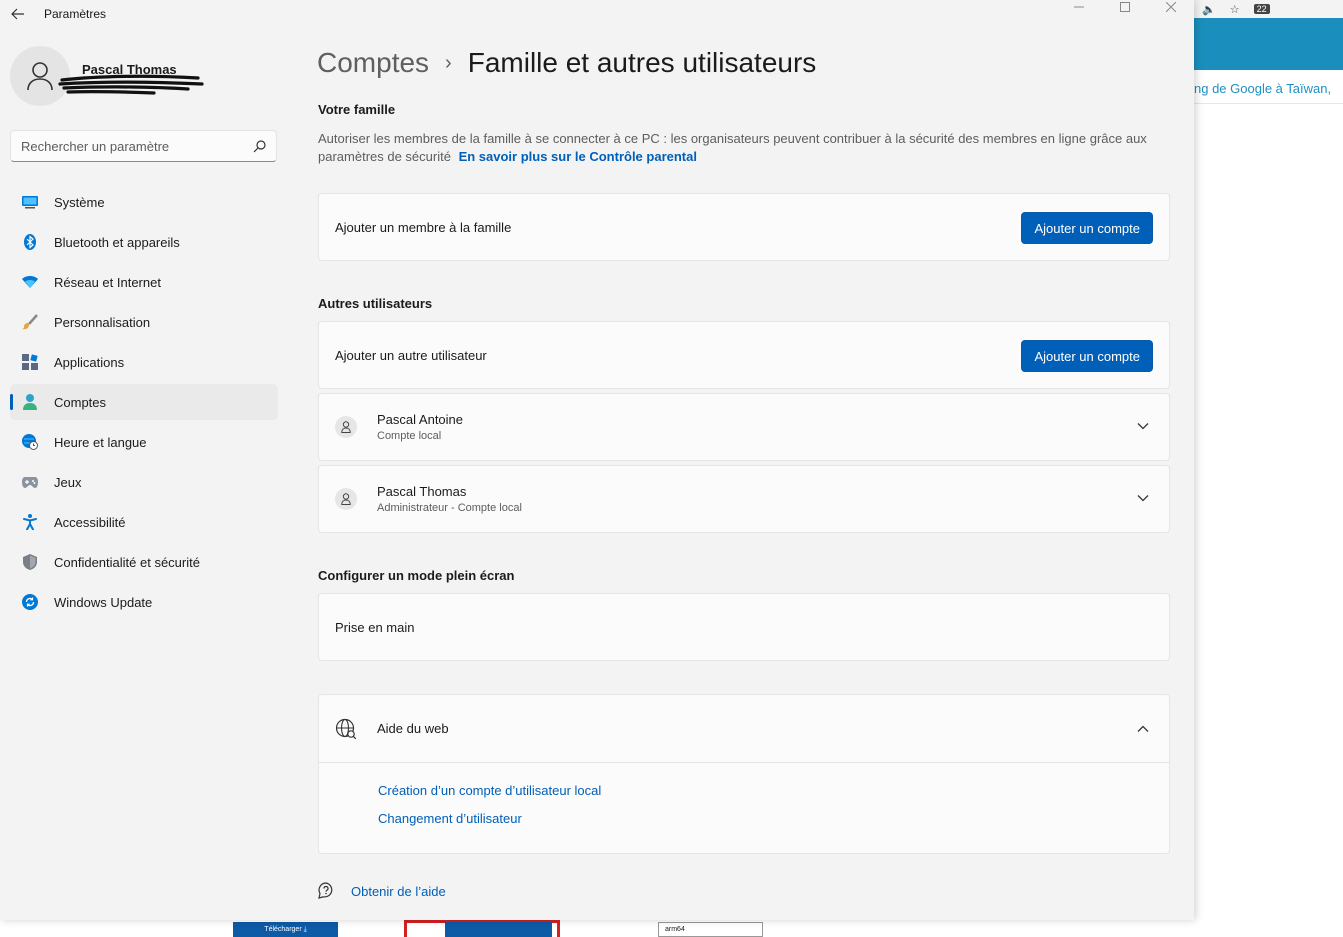  What do you see at coordinates (448, 62) in the screenshot?
I see `chevron-right-icon: ›` at bounding box center [448, 62].